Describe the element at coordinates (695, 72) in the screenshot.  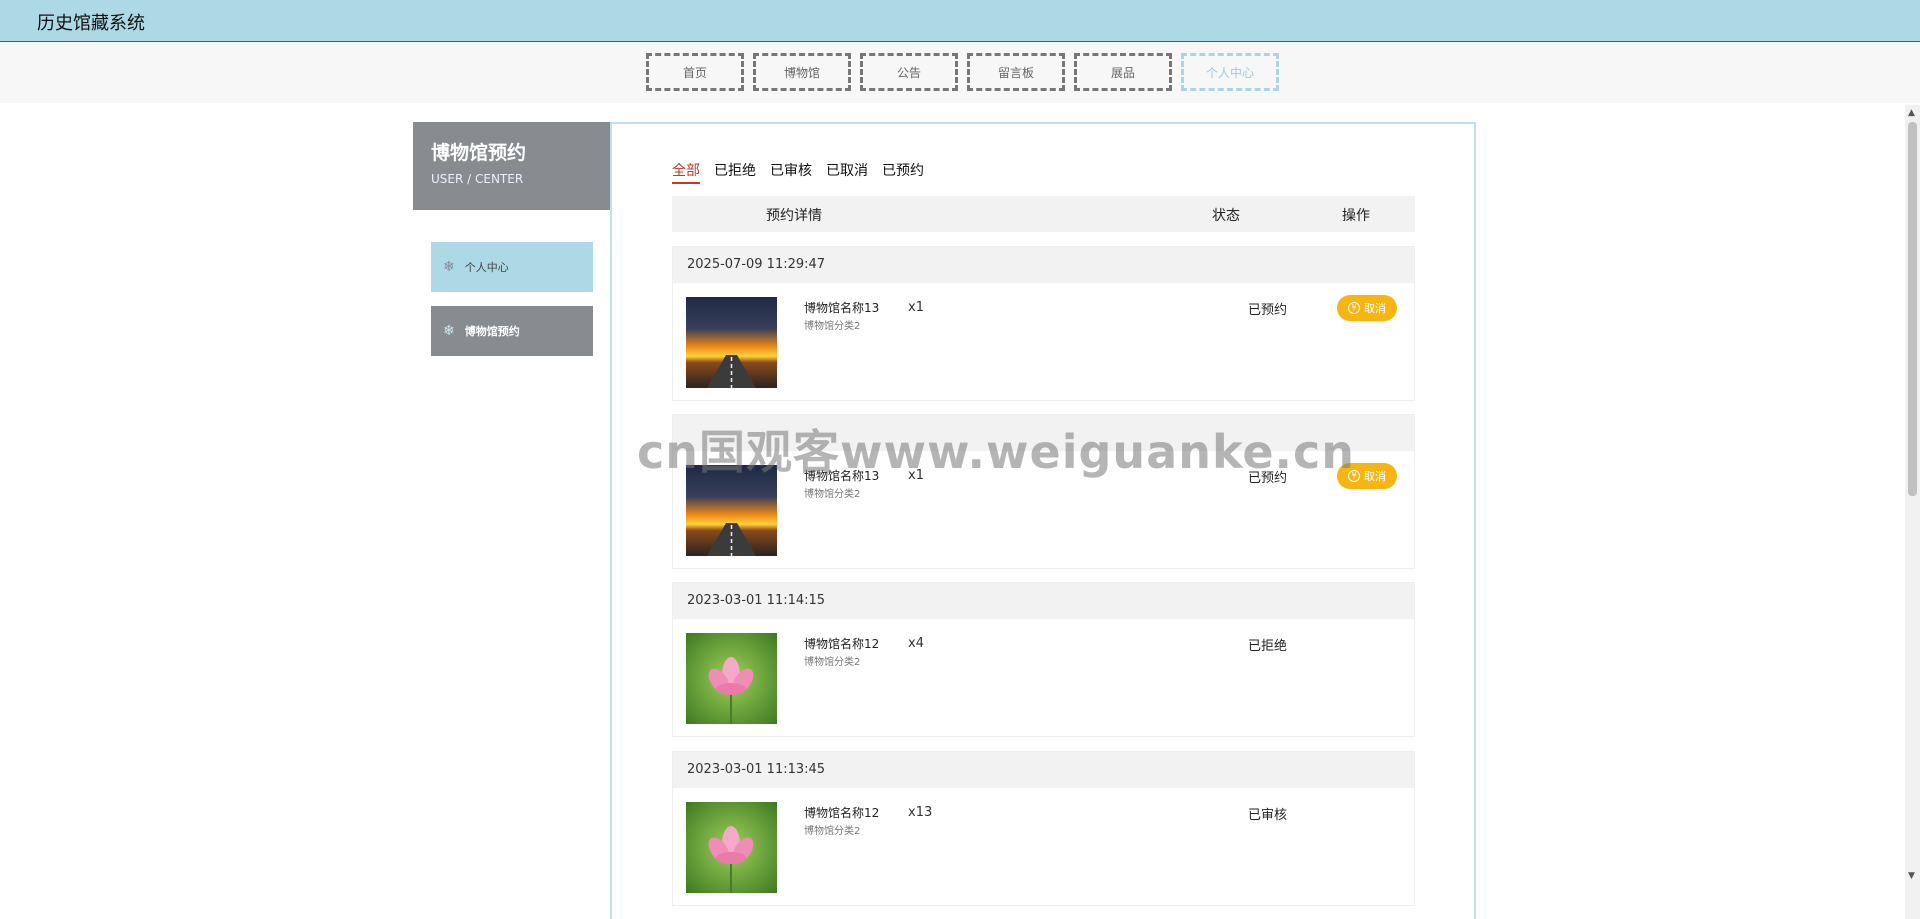
I see `nav-home: 首页` at that location.